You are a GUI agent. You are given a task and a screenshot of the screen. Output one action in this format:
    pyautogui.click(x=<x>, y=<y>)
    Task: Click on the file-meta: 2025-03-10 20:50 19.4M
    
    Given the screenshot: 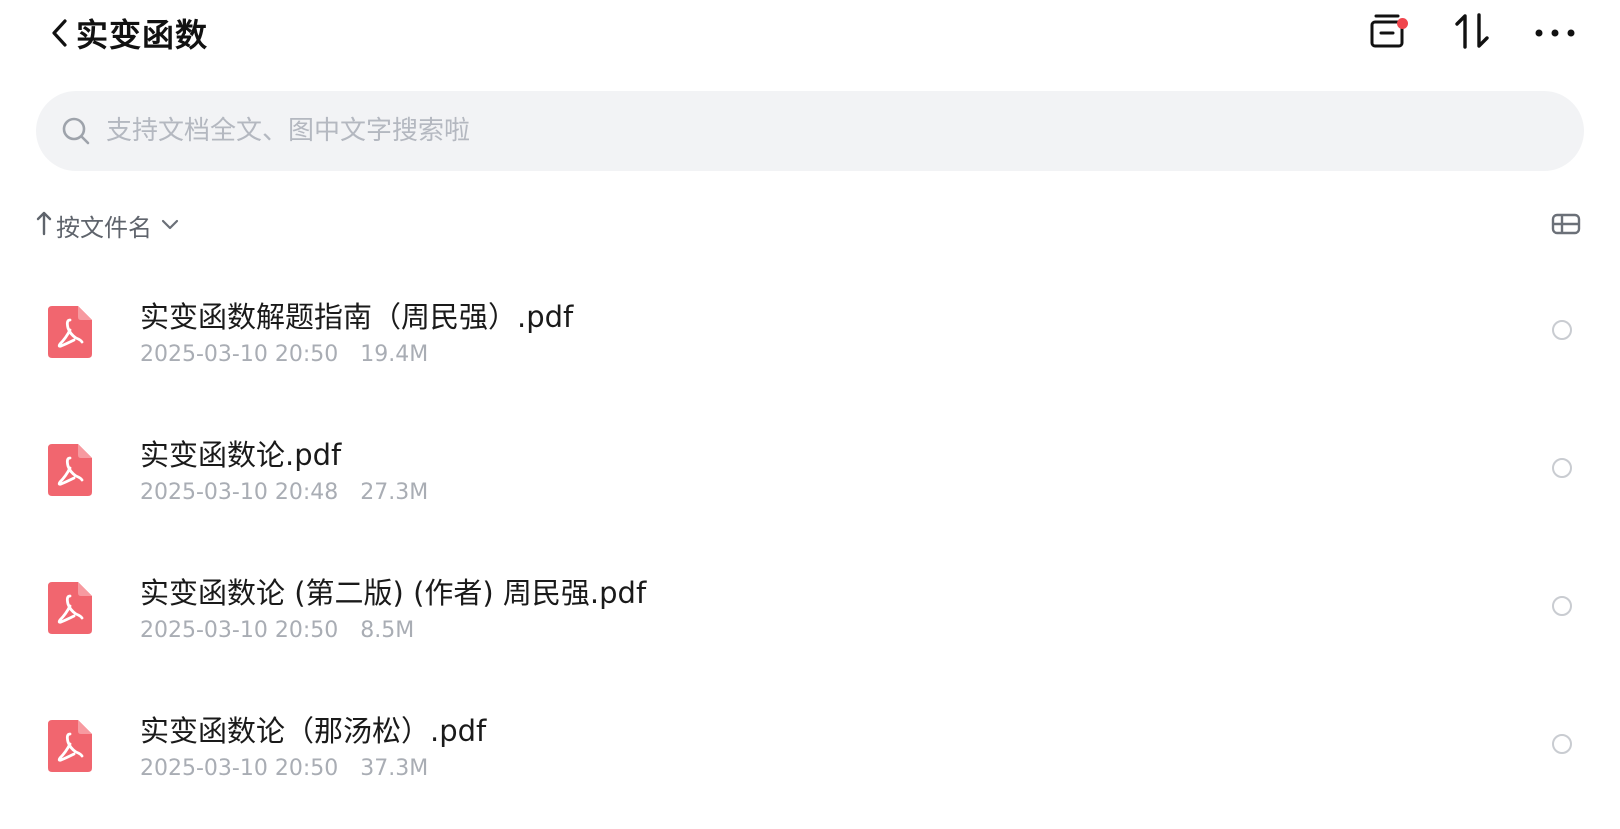 What is the action you would take?
    pyautogui.click(x=284, y=354)
    